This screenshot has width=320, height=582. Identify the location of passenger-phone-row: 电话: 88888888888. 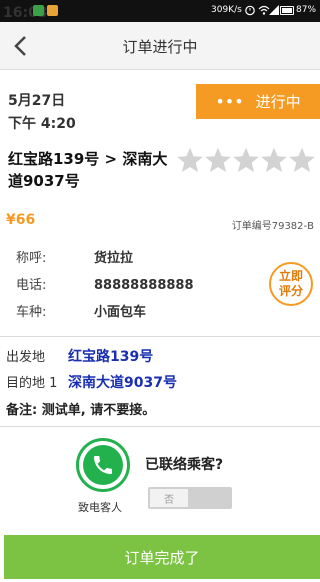
(105, 283).